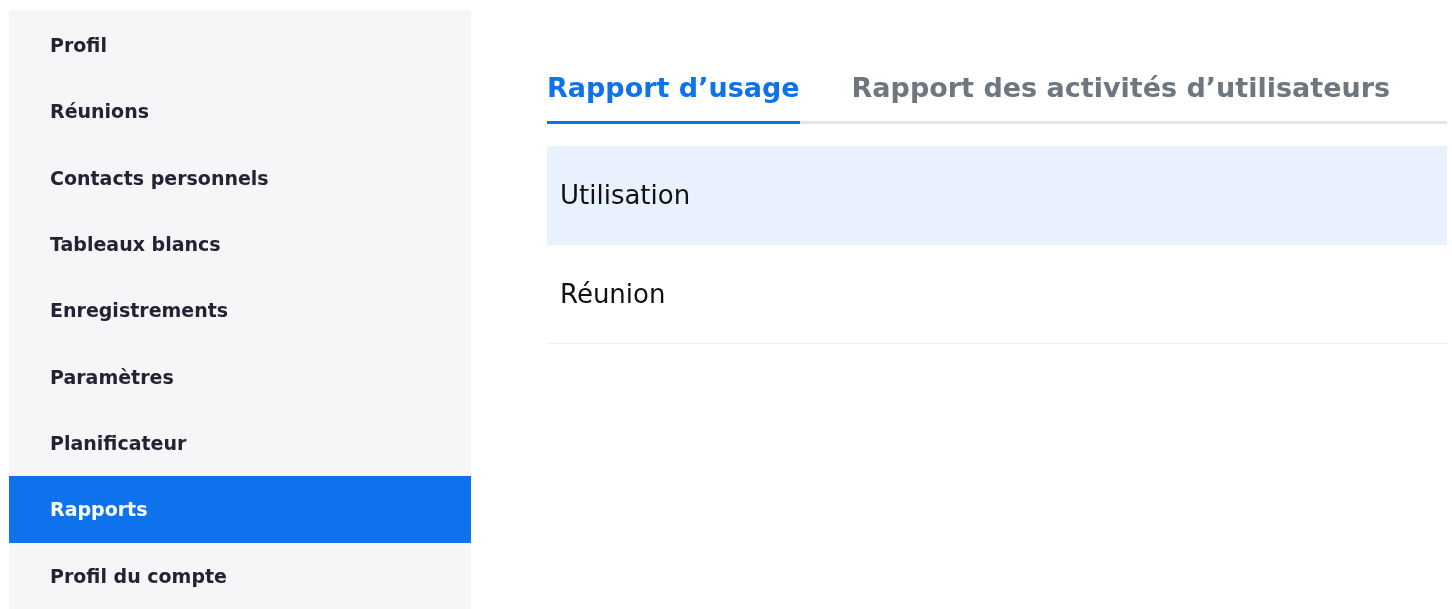  Describe the element at coordinates (1121, 98) in the screenshot. I see `report-tab: Rapport des activités d’utilisateurs` at that location.